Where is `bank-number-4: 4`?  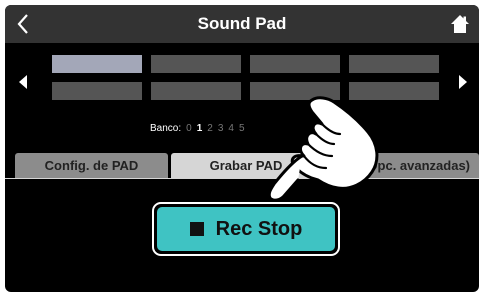 bank-number-4: 4 is located at coordinates (231, 128).